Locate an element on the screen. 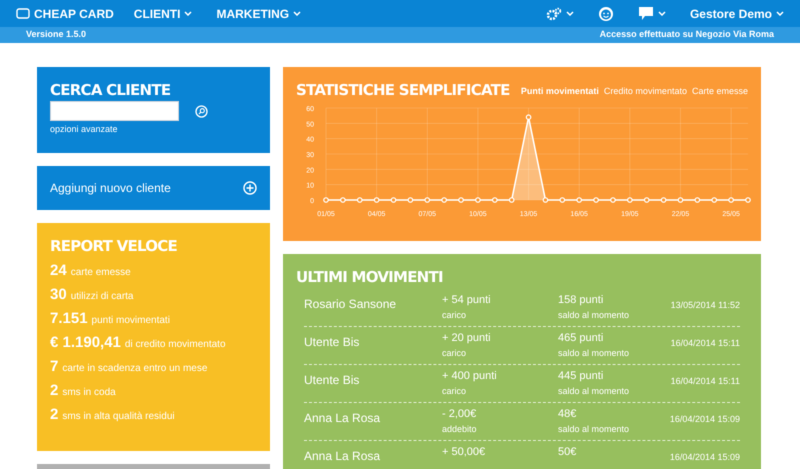 The image size is (800, 469). messages-menu is located at coordinates (652, 13).